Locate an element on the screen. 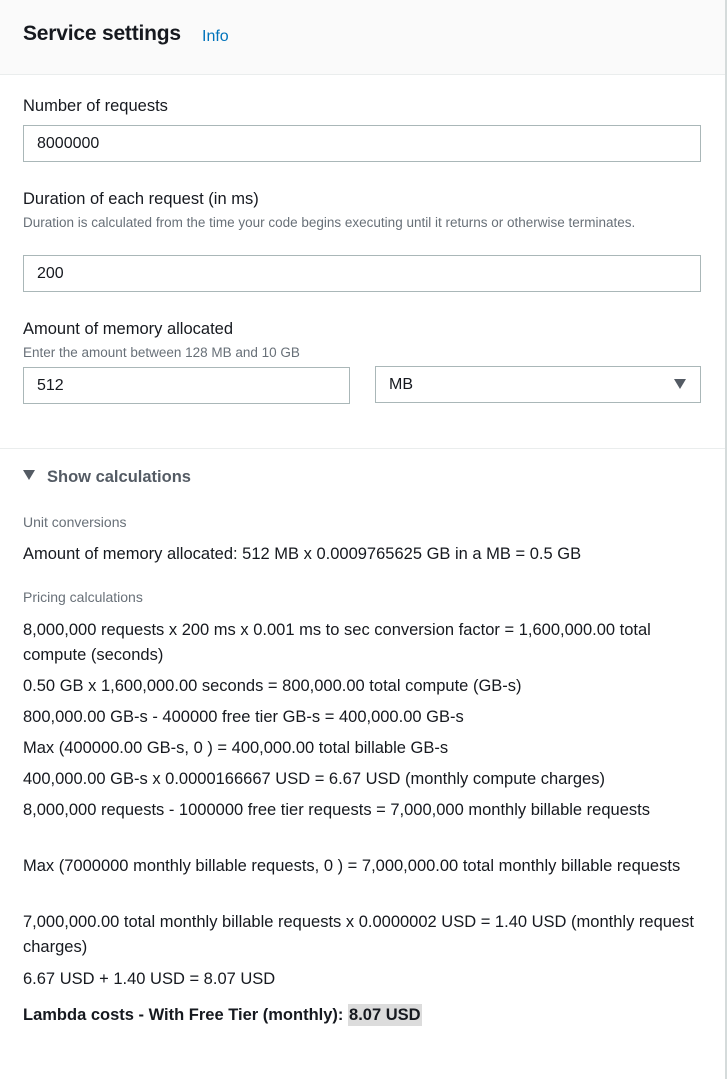 This screenshot has width=727, height=1079. unit-conversions-heading: Unit conversions is located at coordinates (75, 522).